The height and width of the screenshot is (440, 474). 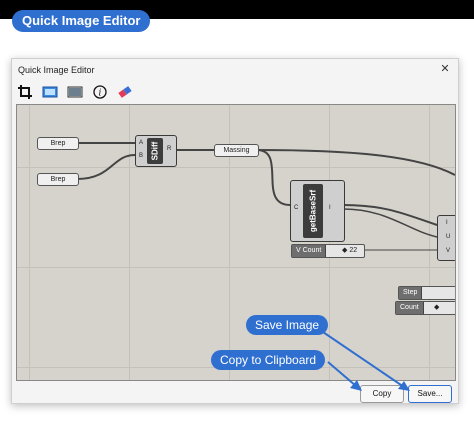 I want to click on callout-arrows, so click(x=364, y=360).